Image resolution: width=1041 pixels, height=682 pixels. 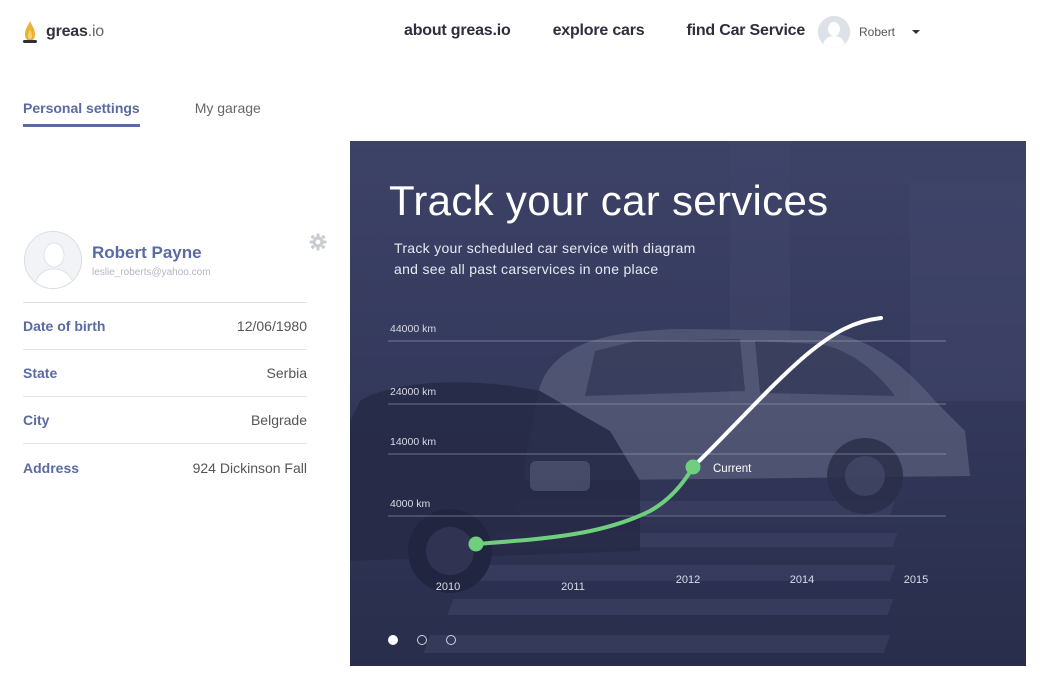 What do you see at coordinates (413, 392) in the screenshot?
I see `chart-y-label: 24000 km` at bounding box center [413, 392].